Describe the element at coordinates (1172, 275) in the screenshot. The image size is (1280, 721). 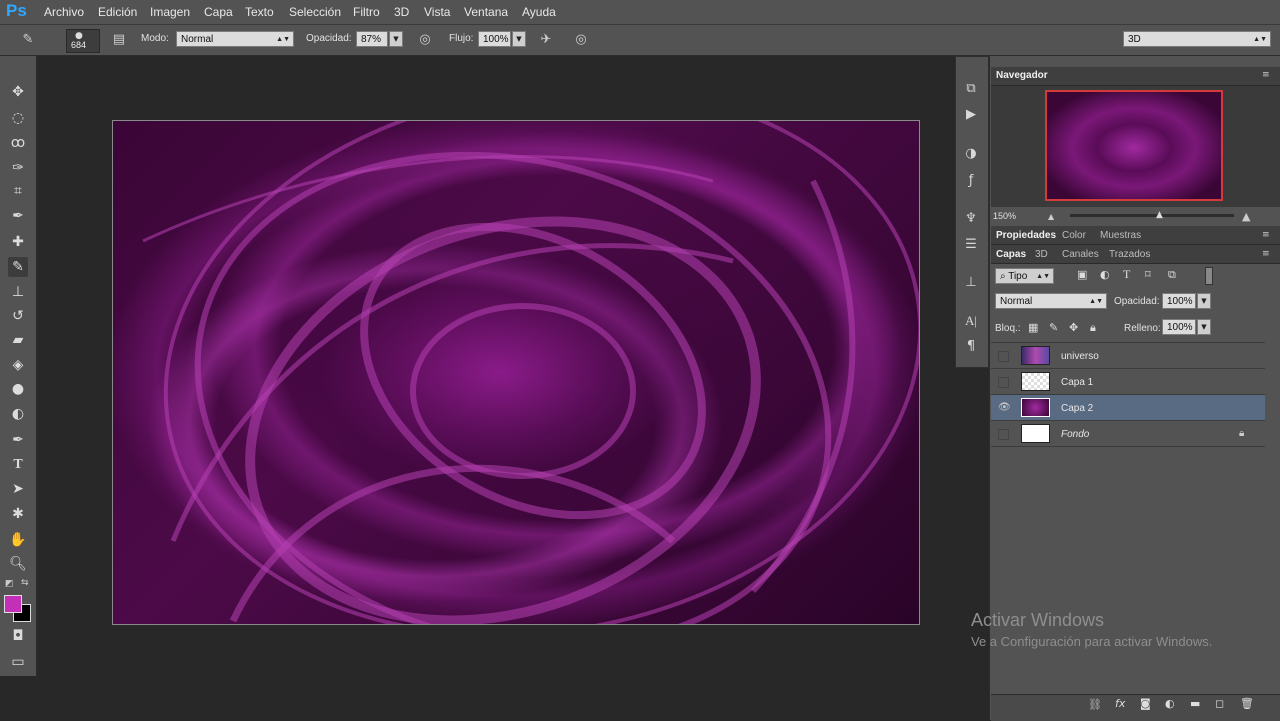
I see `filter-smart-object-icon: ⧉` at that location.